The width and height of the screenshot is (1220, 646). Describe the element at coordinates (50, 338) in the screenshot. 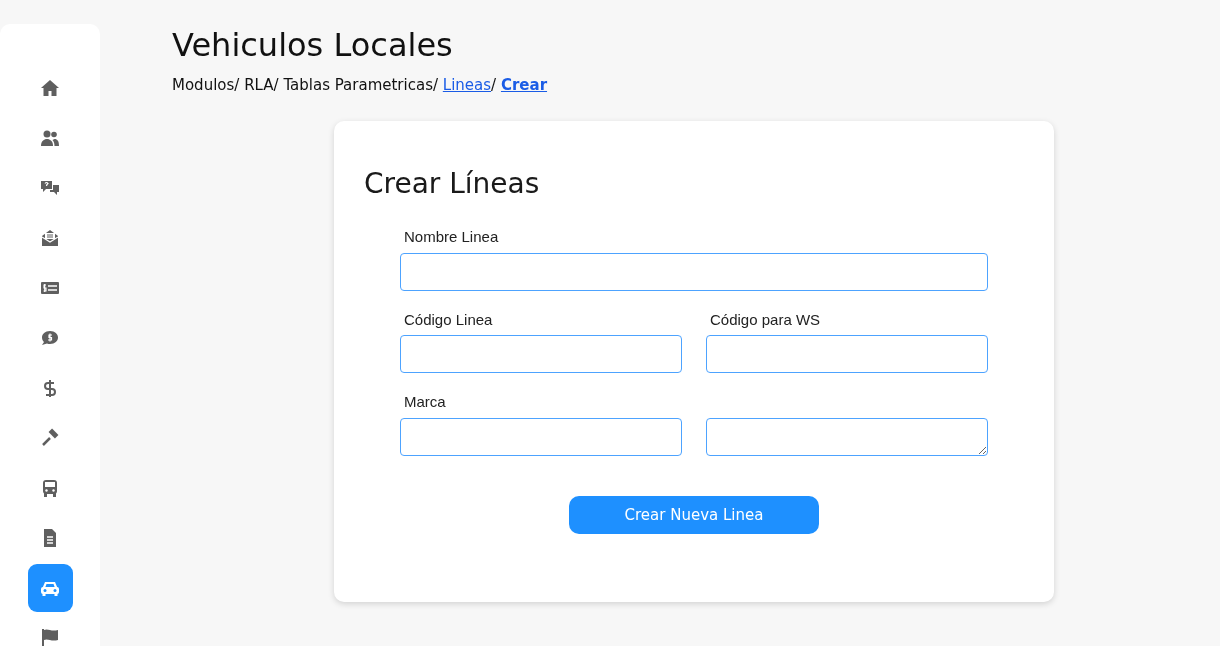

I see `dollar-bubble-icon` at that location.